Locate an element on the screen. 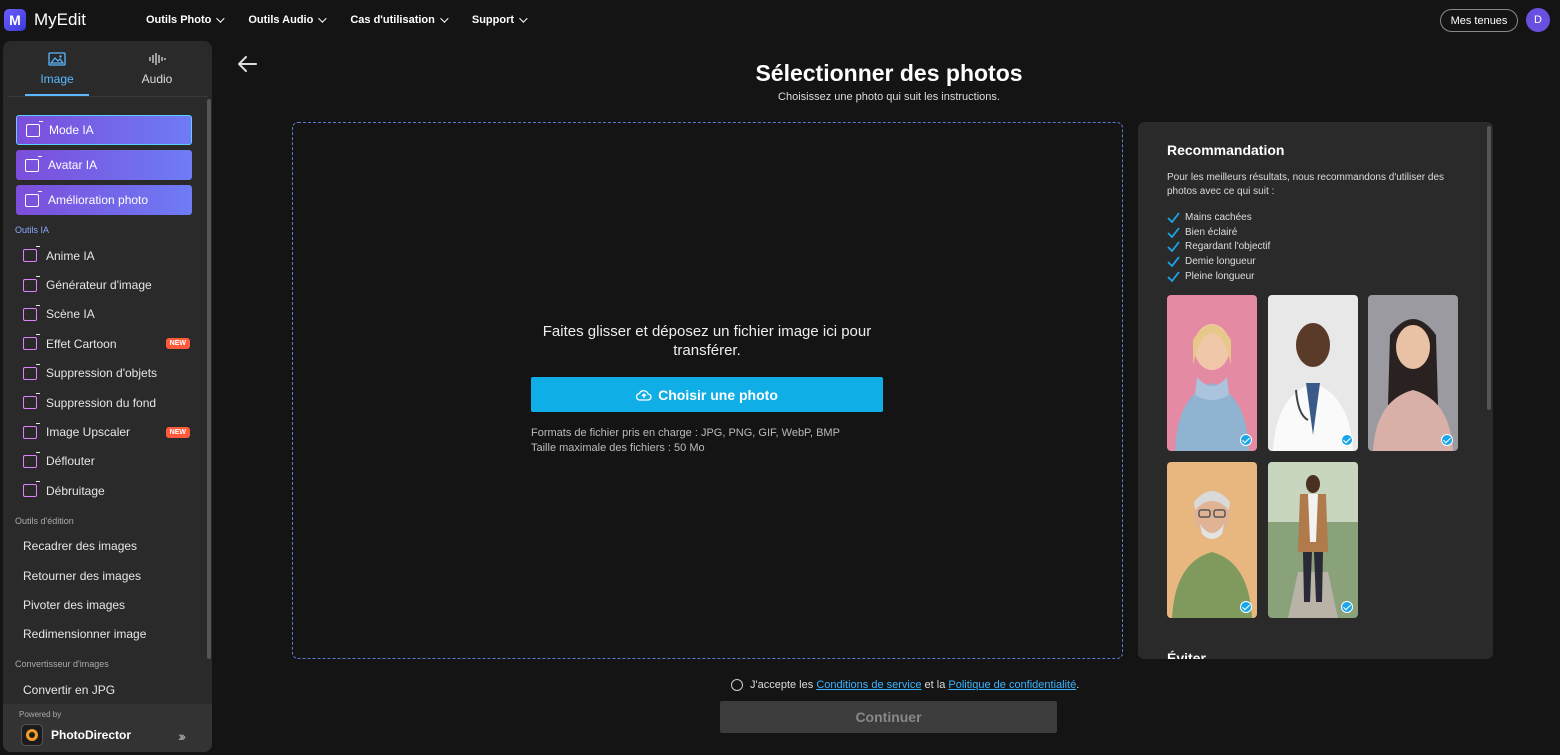  powered-by-label: Powered by is located at coordinates (40, 714).